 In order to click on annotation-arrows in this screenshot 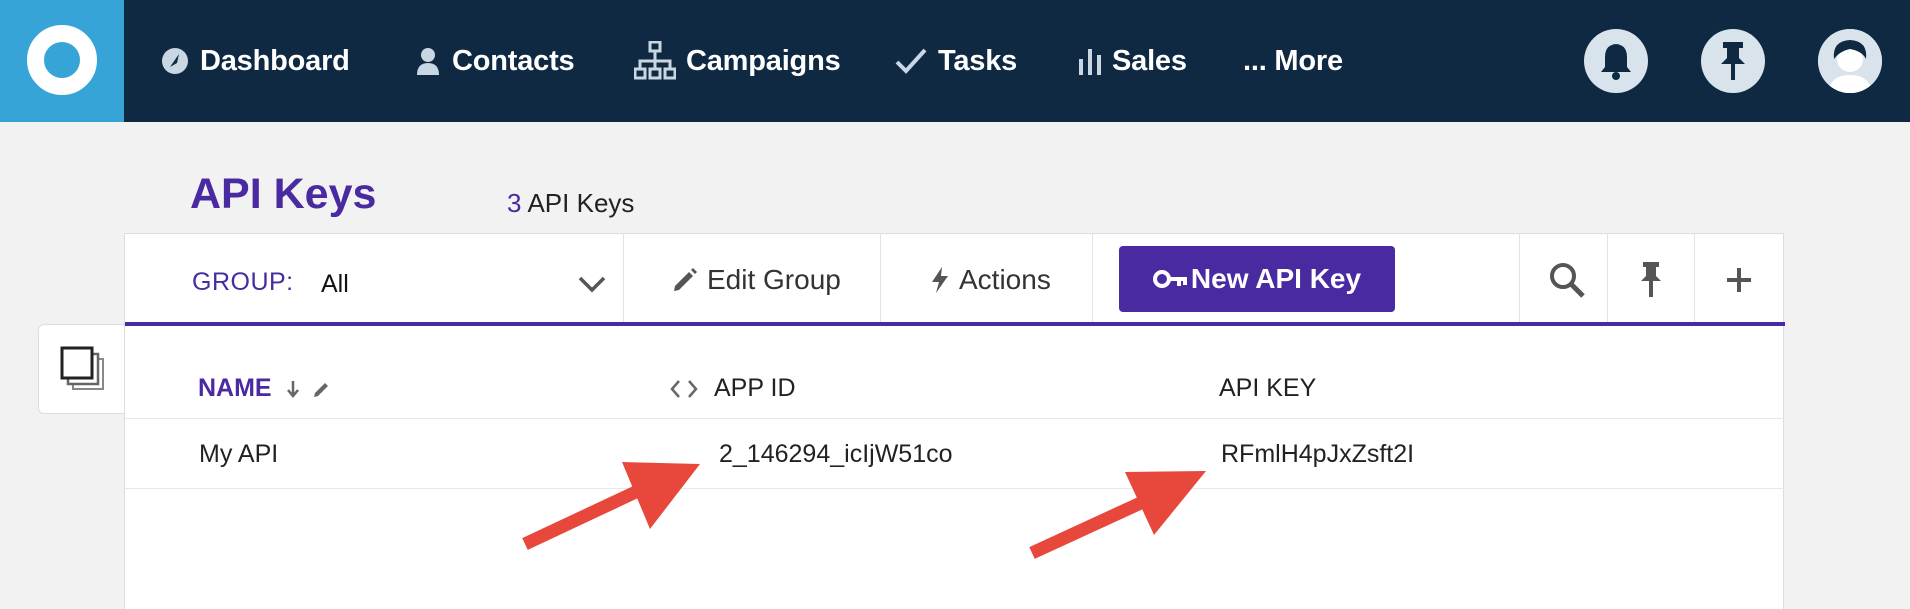, I will do `click(864, 510)`.